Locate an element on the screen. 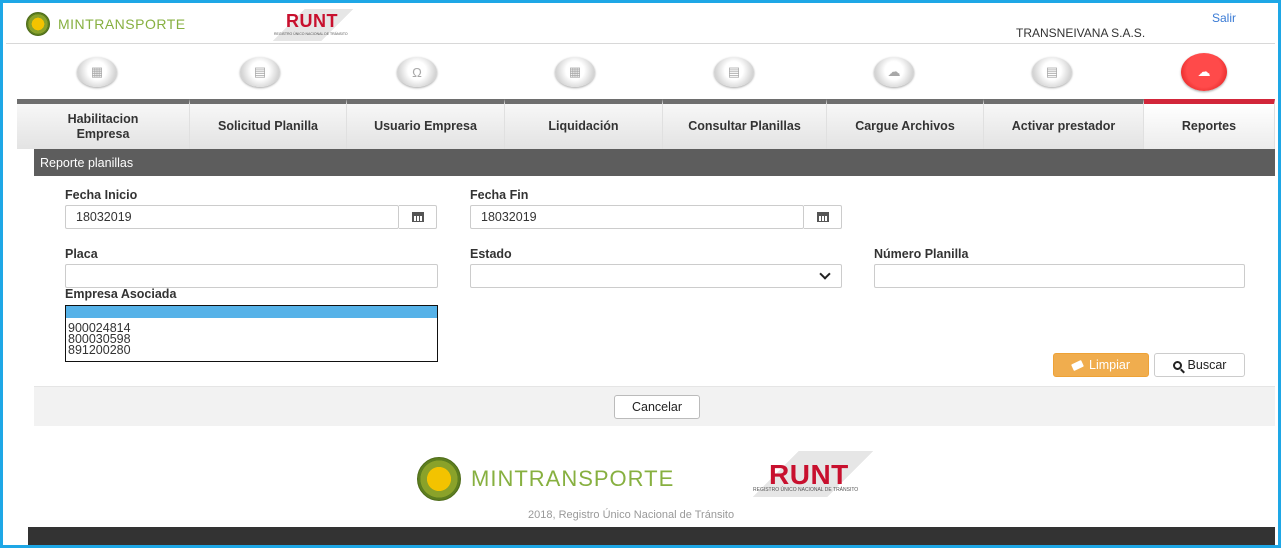 The height and width of the screenshot is (548, 1281). cloud-upload-icon: ☁ is located at coordinates (894, 72).